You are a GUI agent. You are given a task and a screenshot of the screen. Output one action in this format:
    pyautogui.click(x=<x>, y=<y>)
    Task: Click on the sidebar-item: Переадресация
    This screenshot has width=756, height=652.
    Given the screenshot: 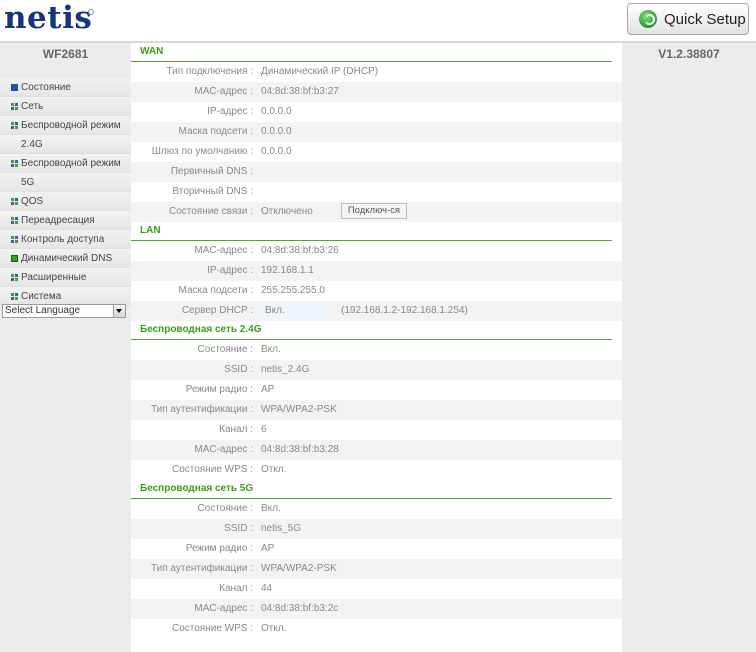 What is the action you would take?
    pyautogui.click(x=65, y=220)
    